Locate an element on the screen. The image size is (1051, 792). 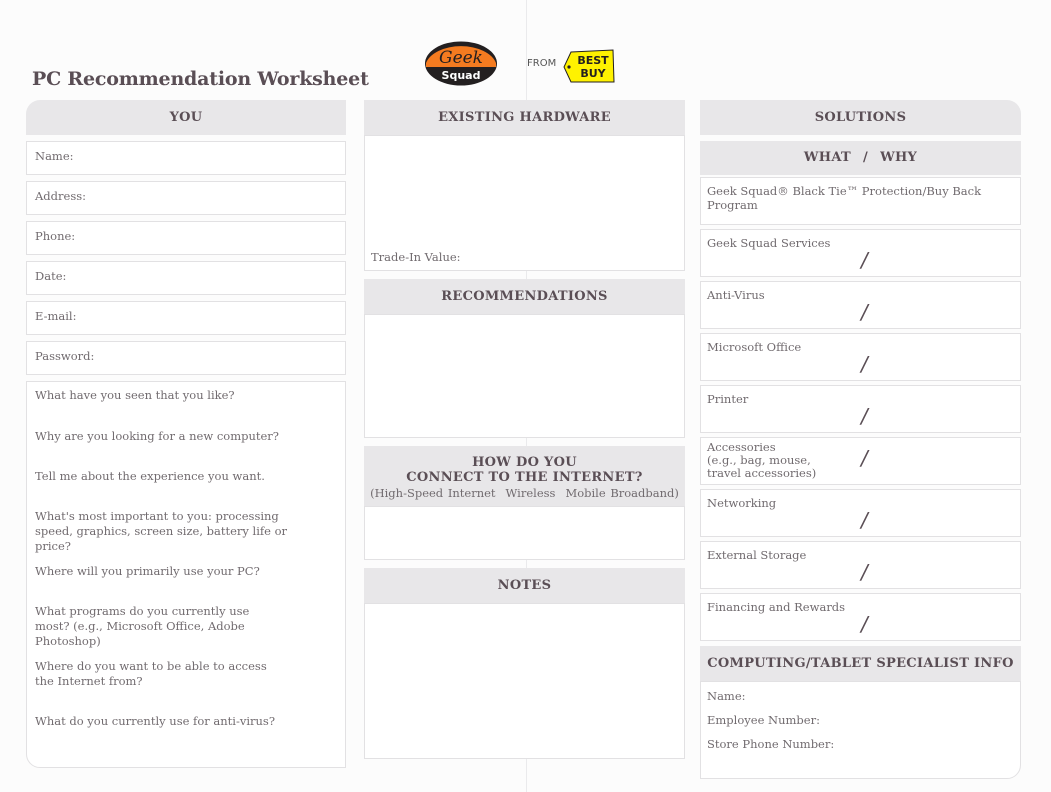
phone-field: Phone: is located at coordinates (186, 238).